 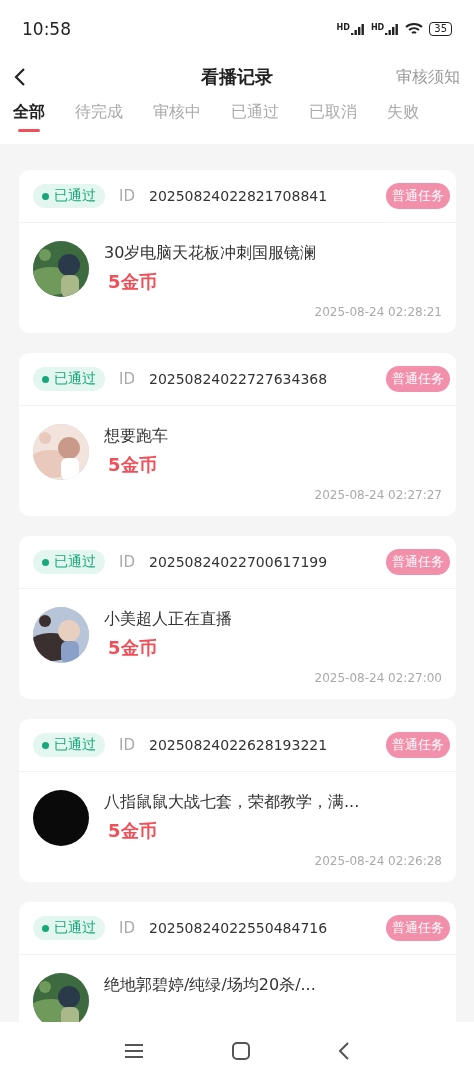 What do you see at coordinates (238, 562) in the screenshot?
I see `record-id: 20250824022700617199` at bounding box center [238, 562].